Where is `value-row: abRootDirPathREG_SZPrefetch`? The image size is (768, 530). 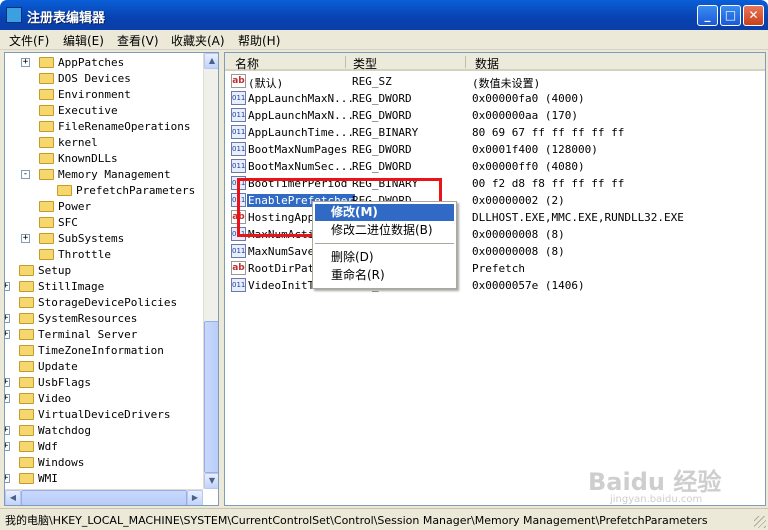 value-row: abRootDirPathREG_SZPrefetch is located at coordinates (495, 268).